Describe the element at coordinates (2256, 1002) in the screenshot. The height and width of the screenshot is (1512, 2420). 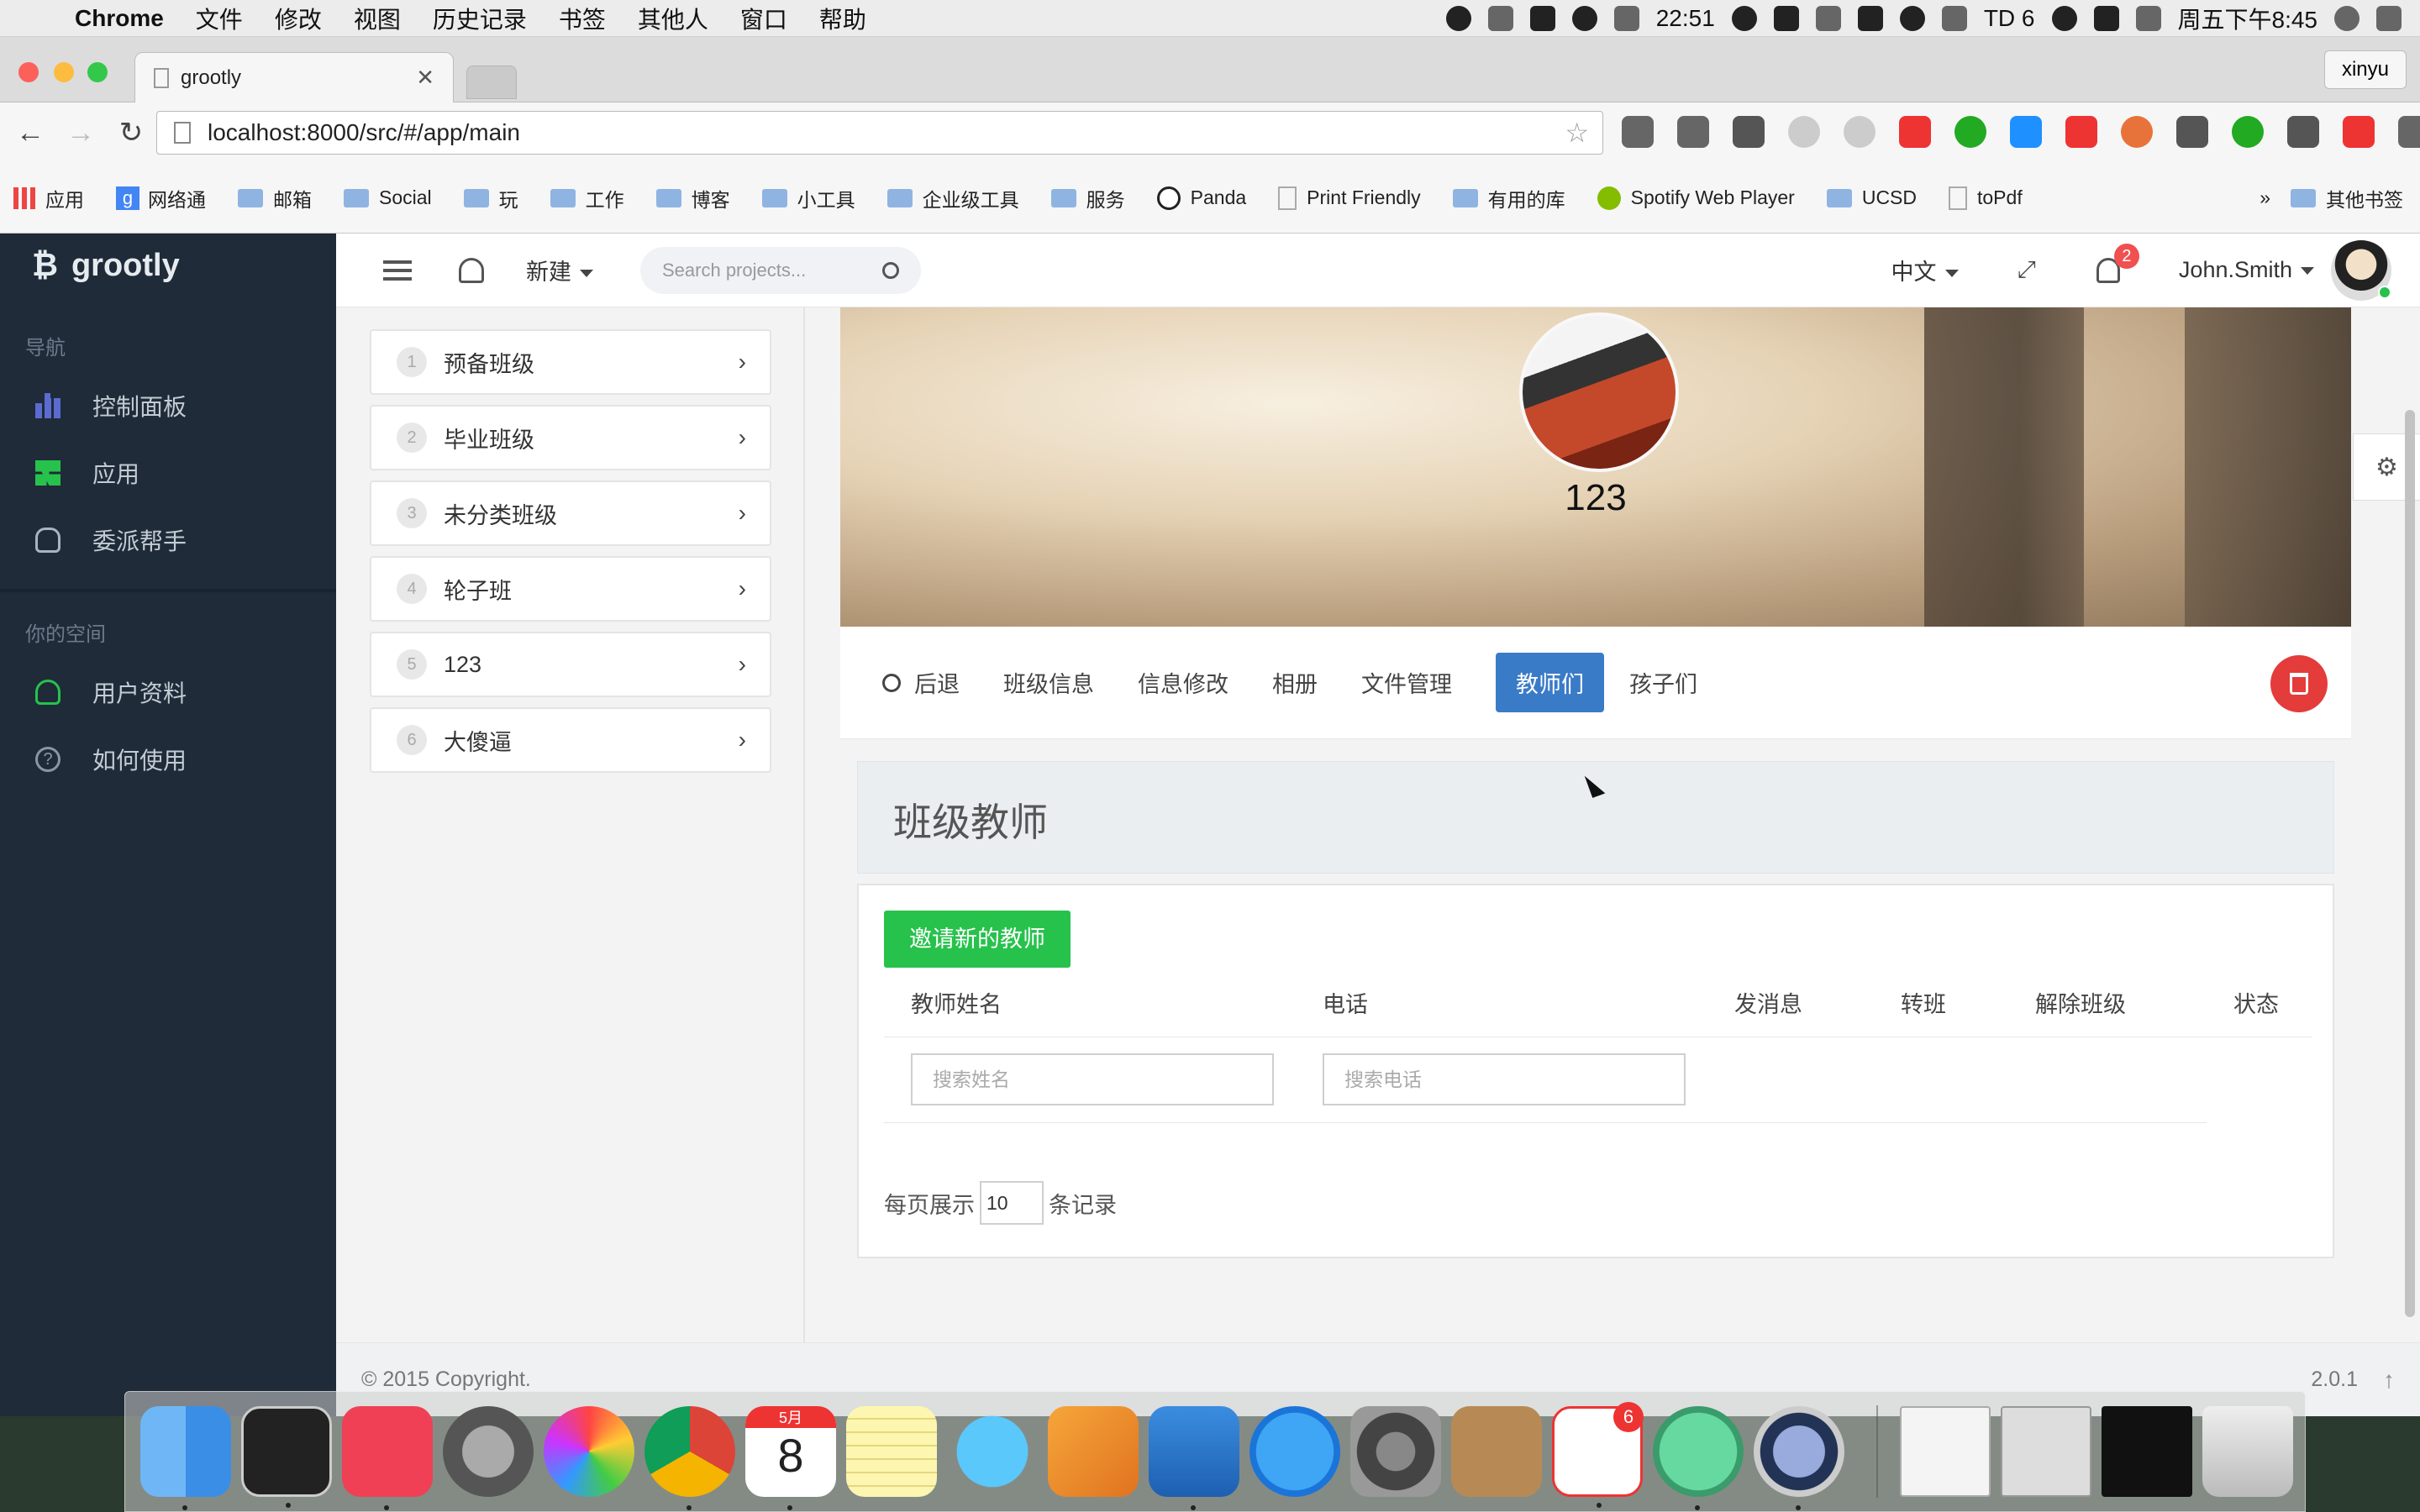
I see `column-header-status: 状态` at that location.